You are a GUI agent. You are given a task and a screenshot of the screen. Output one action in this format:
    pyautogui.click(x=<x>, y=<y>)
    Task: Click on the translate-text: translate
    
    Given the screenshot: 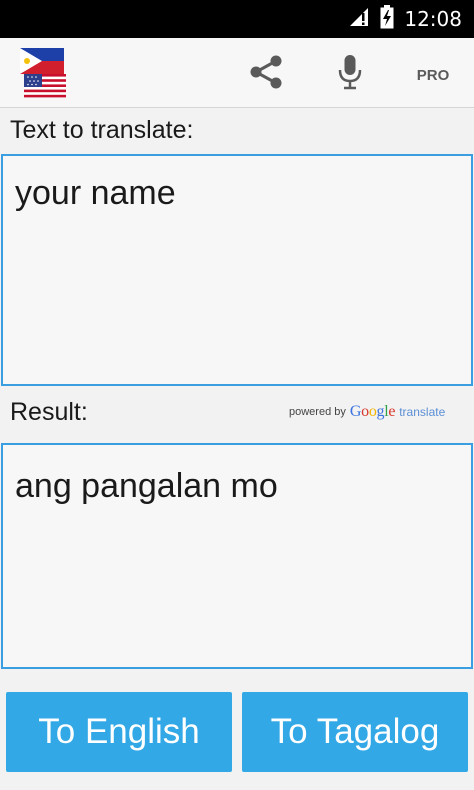 What is the action you would take?
    pyautogui.click(x=422, y=412)
    